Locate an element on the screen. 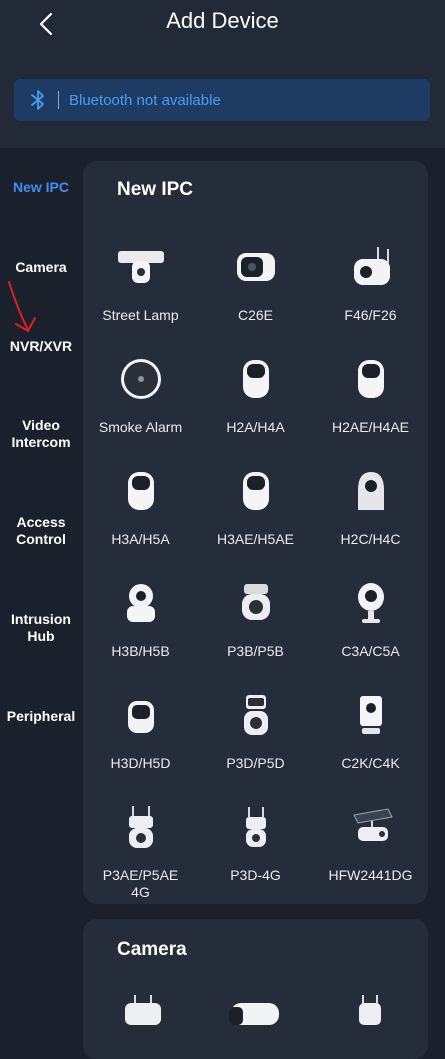 The image size is (445, 1059). device-hfw2441dg: HFW2441DG is located at coordinates (370, 840).